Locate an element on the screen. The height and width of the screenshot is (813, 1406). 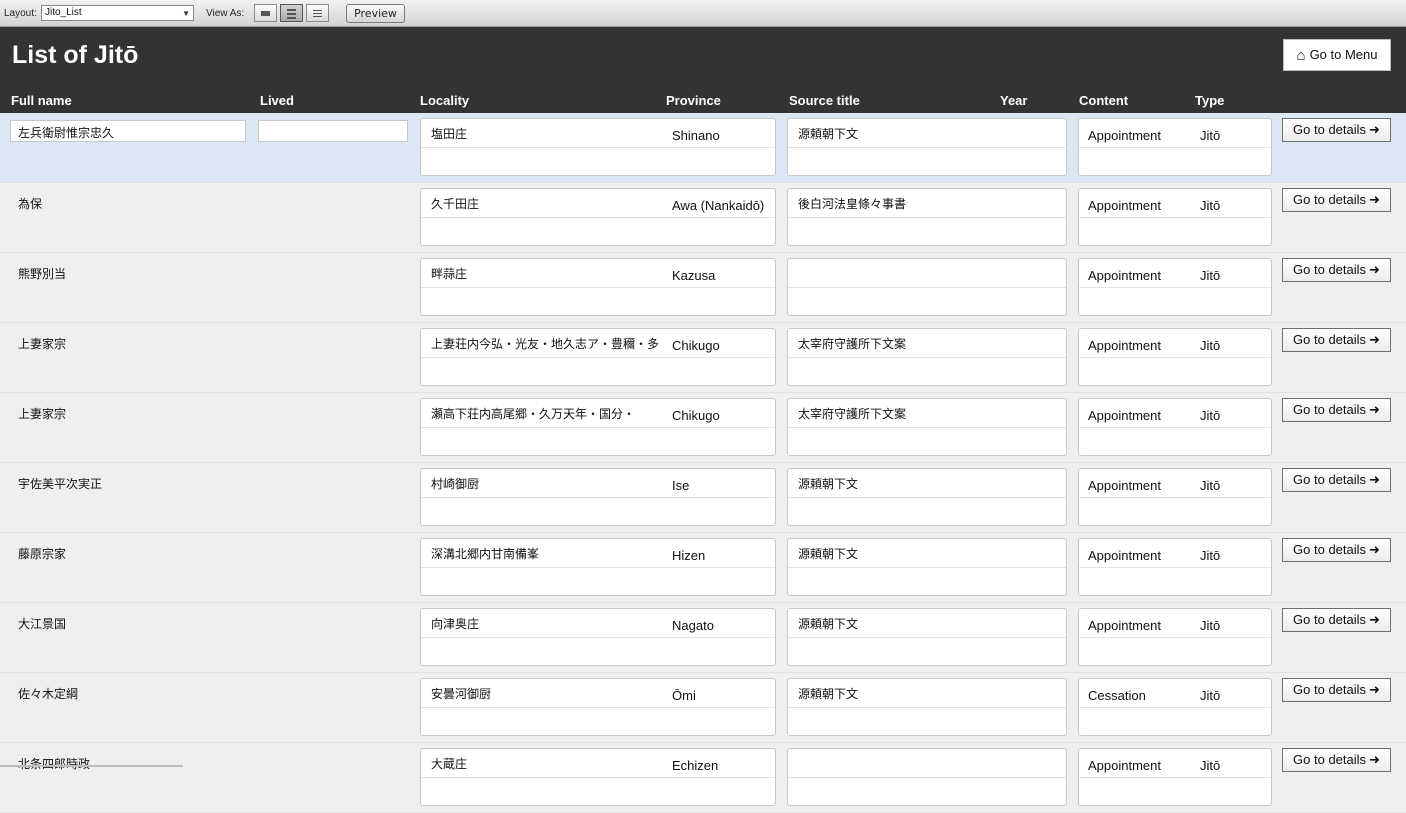
province-field: Kazusa is located at coordinates (693, 275).